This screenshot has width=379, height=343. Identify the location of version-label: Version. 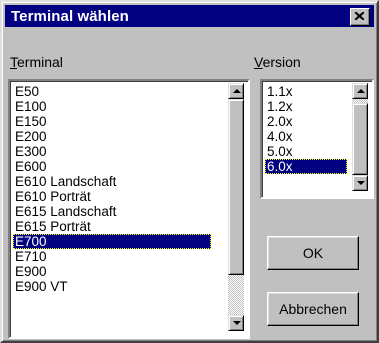
(277, 62).